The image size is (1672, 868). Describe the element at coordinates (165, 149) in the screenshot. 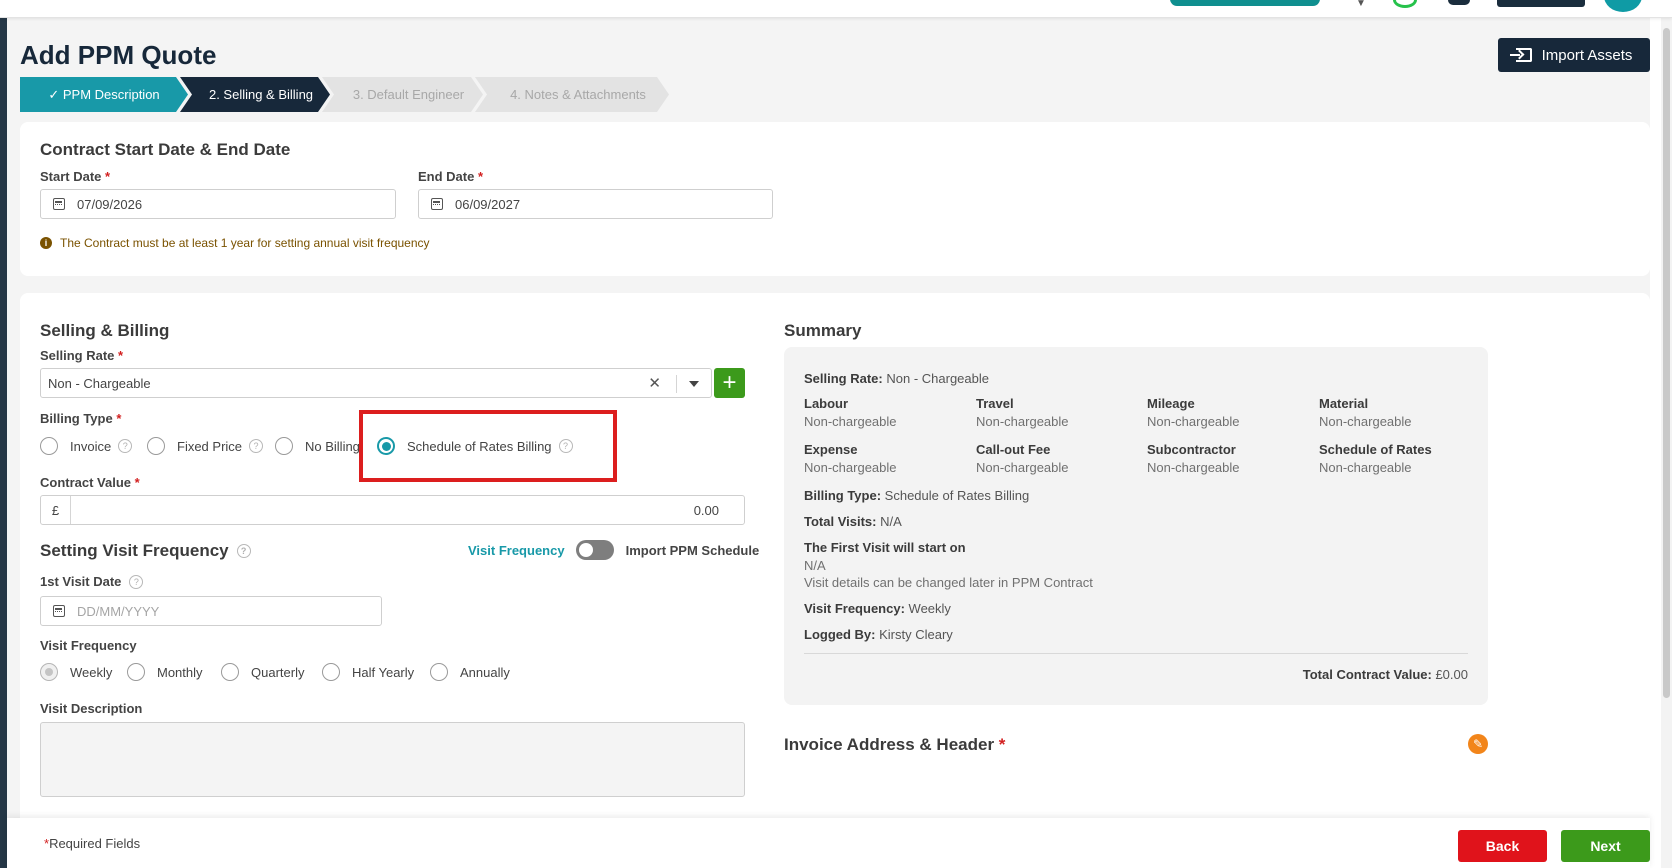

I see `contract-dates-title: Contract Start Date & End Date` at that location.